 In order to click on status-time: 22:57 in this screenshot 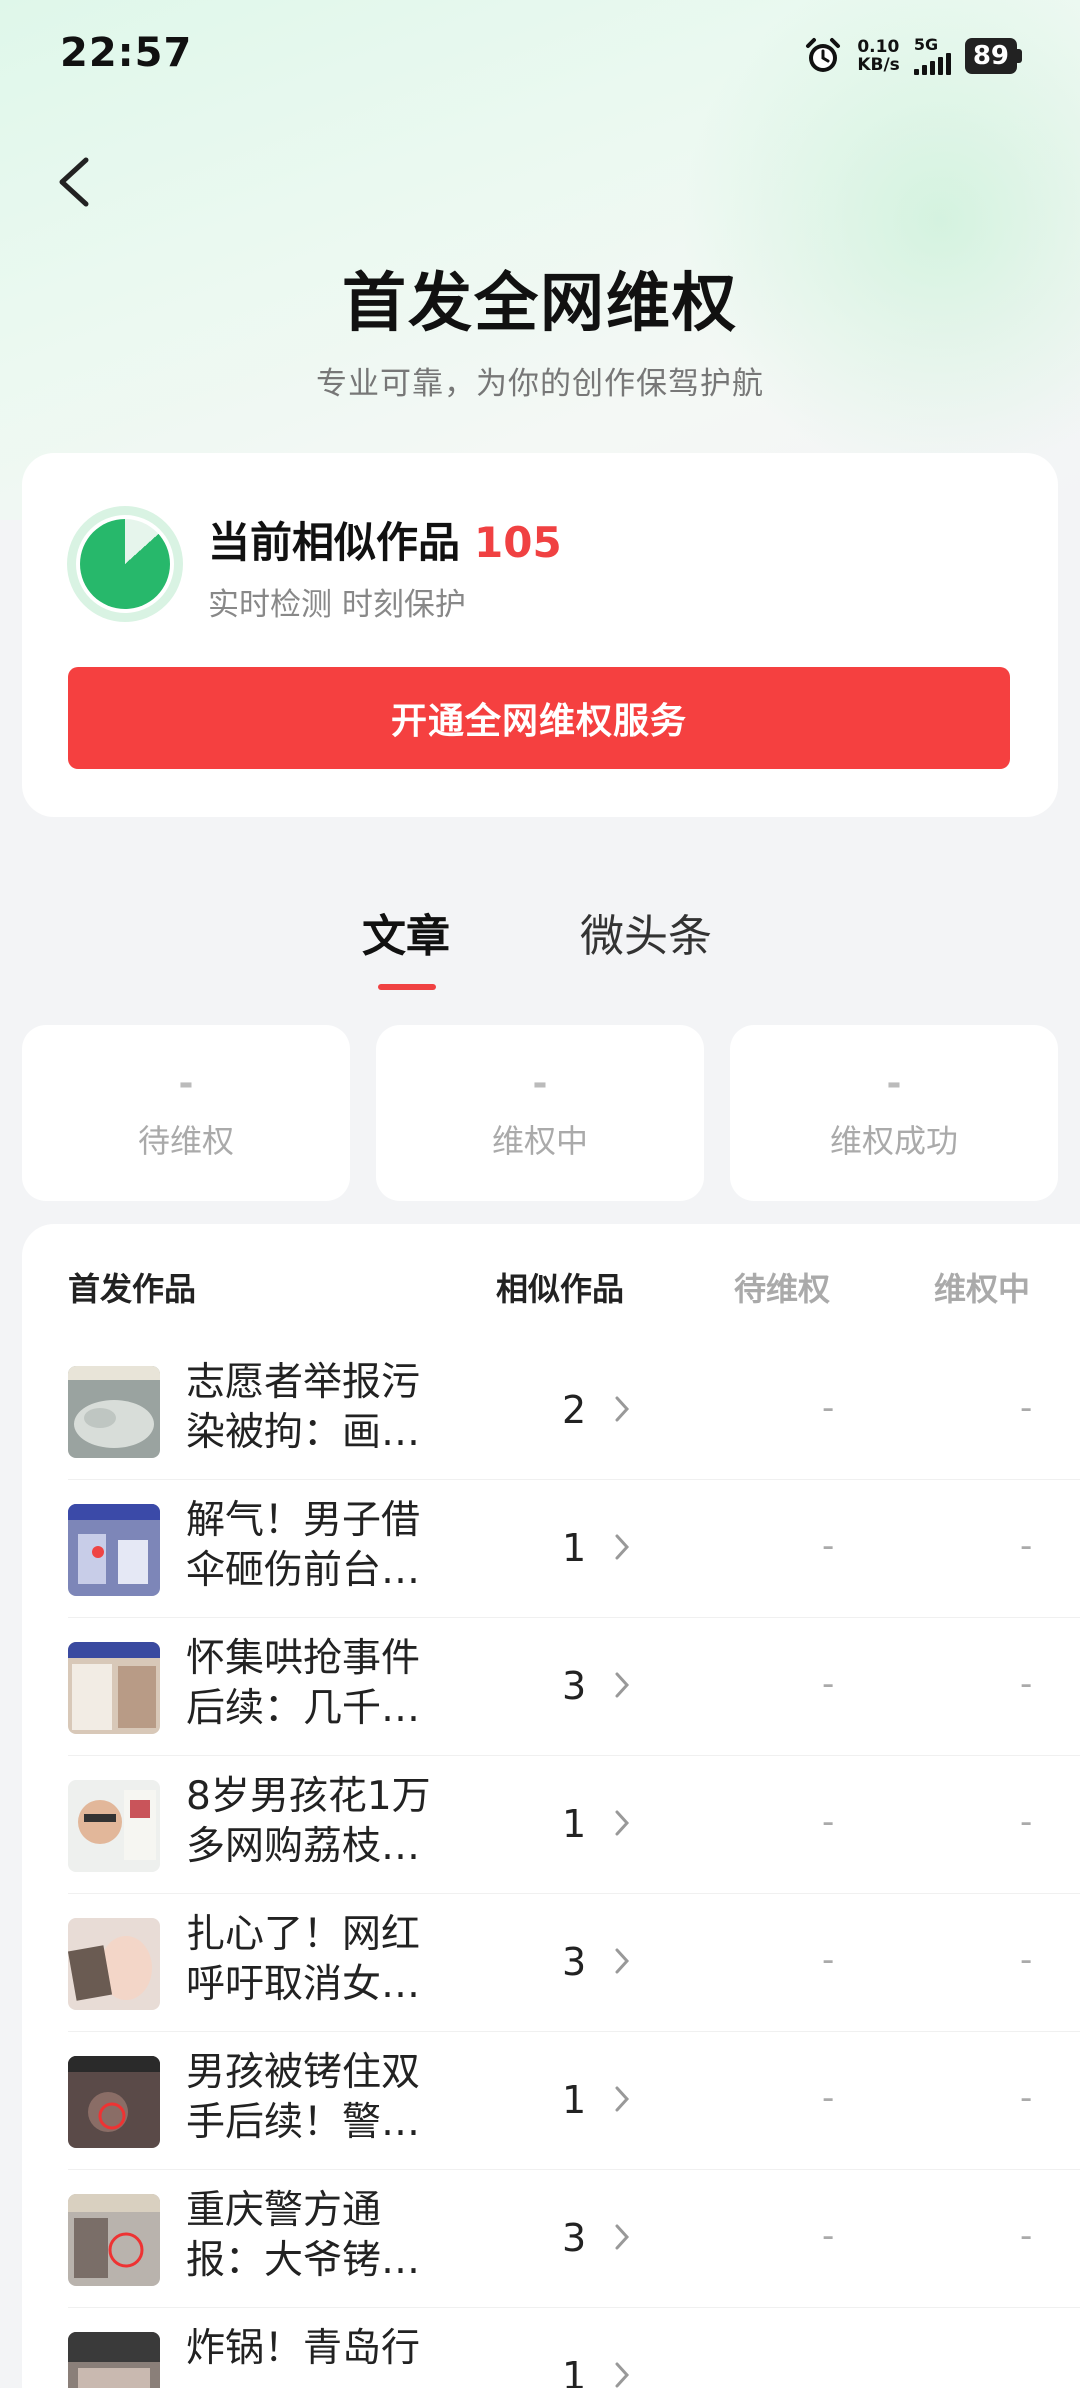, I will do `click(126, 53)`.